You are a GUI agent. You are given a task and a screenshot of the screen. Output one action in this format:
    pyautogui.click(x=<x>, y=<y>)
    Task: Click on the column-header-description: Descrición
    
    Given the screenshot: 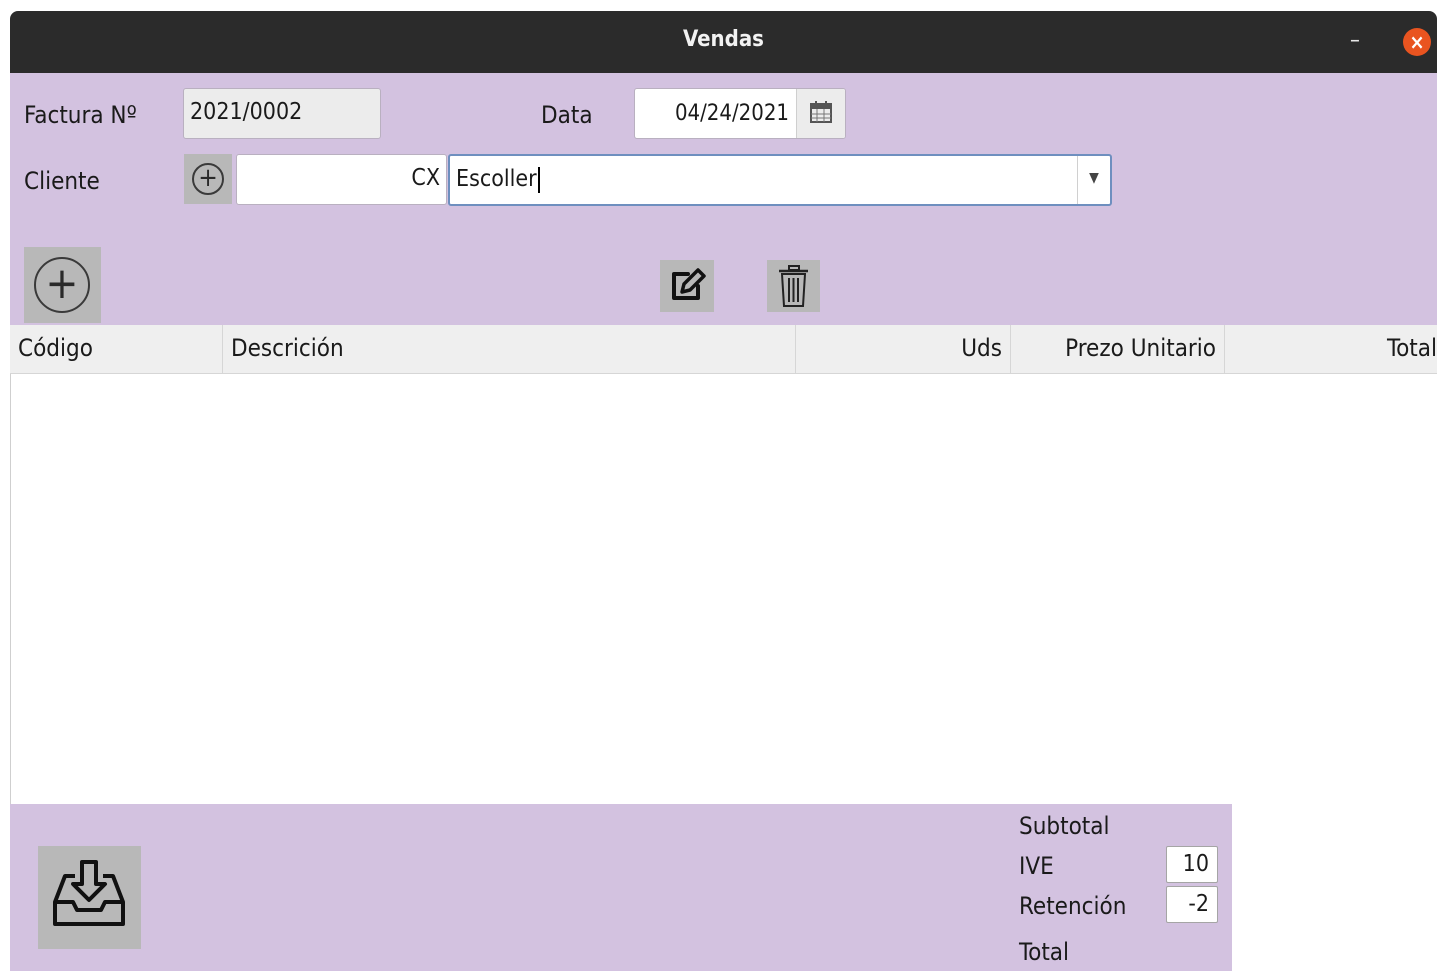 What is the action you would take?
    pyautogui.click(x=509, y=349)
    